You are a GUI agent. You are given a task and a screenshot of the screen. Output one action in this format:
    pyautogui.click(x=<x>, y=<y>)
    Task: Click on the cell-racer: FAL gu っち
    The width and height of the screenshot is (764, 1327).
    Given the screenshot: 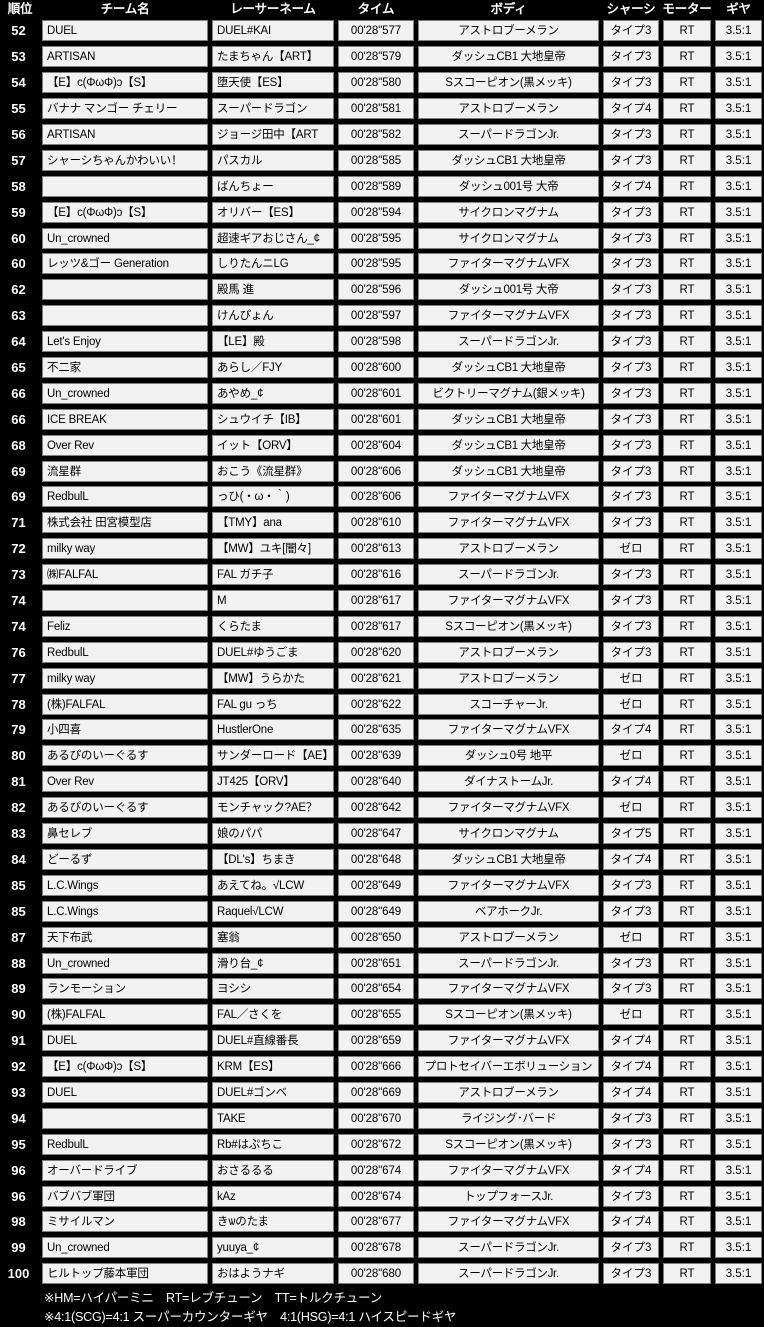 What is the action you would take?
    pyautogui.click(x=273, y=704)
    